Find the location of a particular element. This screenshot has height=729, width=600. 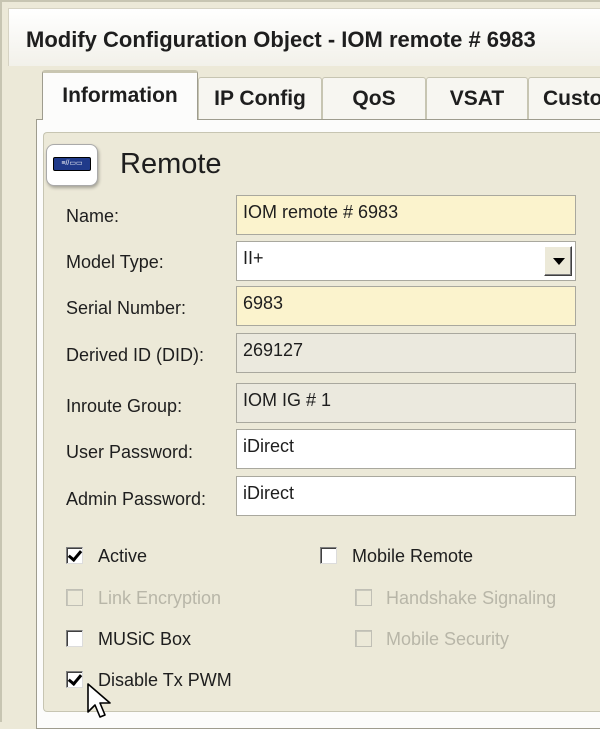

section-title: Remote is located at coordinates (171, 164).